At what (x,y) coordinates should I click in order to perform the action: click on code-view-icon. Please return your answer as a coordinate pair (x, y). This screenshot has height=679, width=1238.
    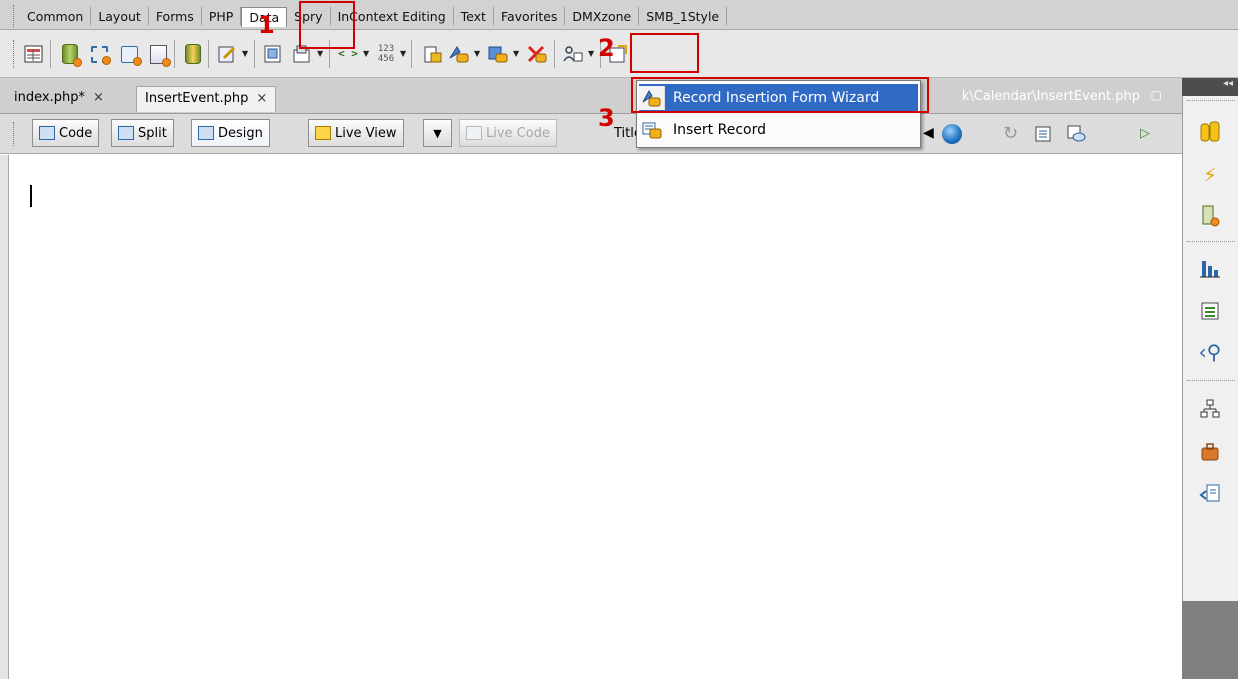
    Looking at the image, I should click on (47, 133).